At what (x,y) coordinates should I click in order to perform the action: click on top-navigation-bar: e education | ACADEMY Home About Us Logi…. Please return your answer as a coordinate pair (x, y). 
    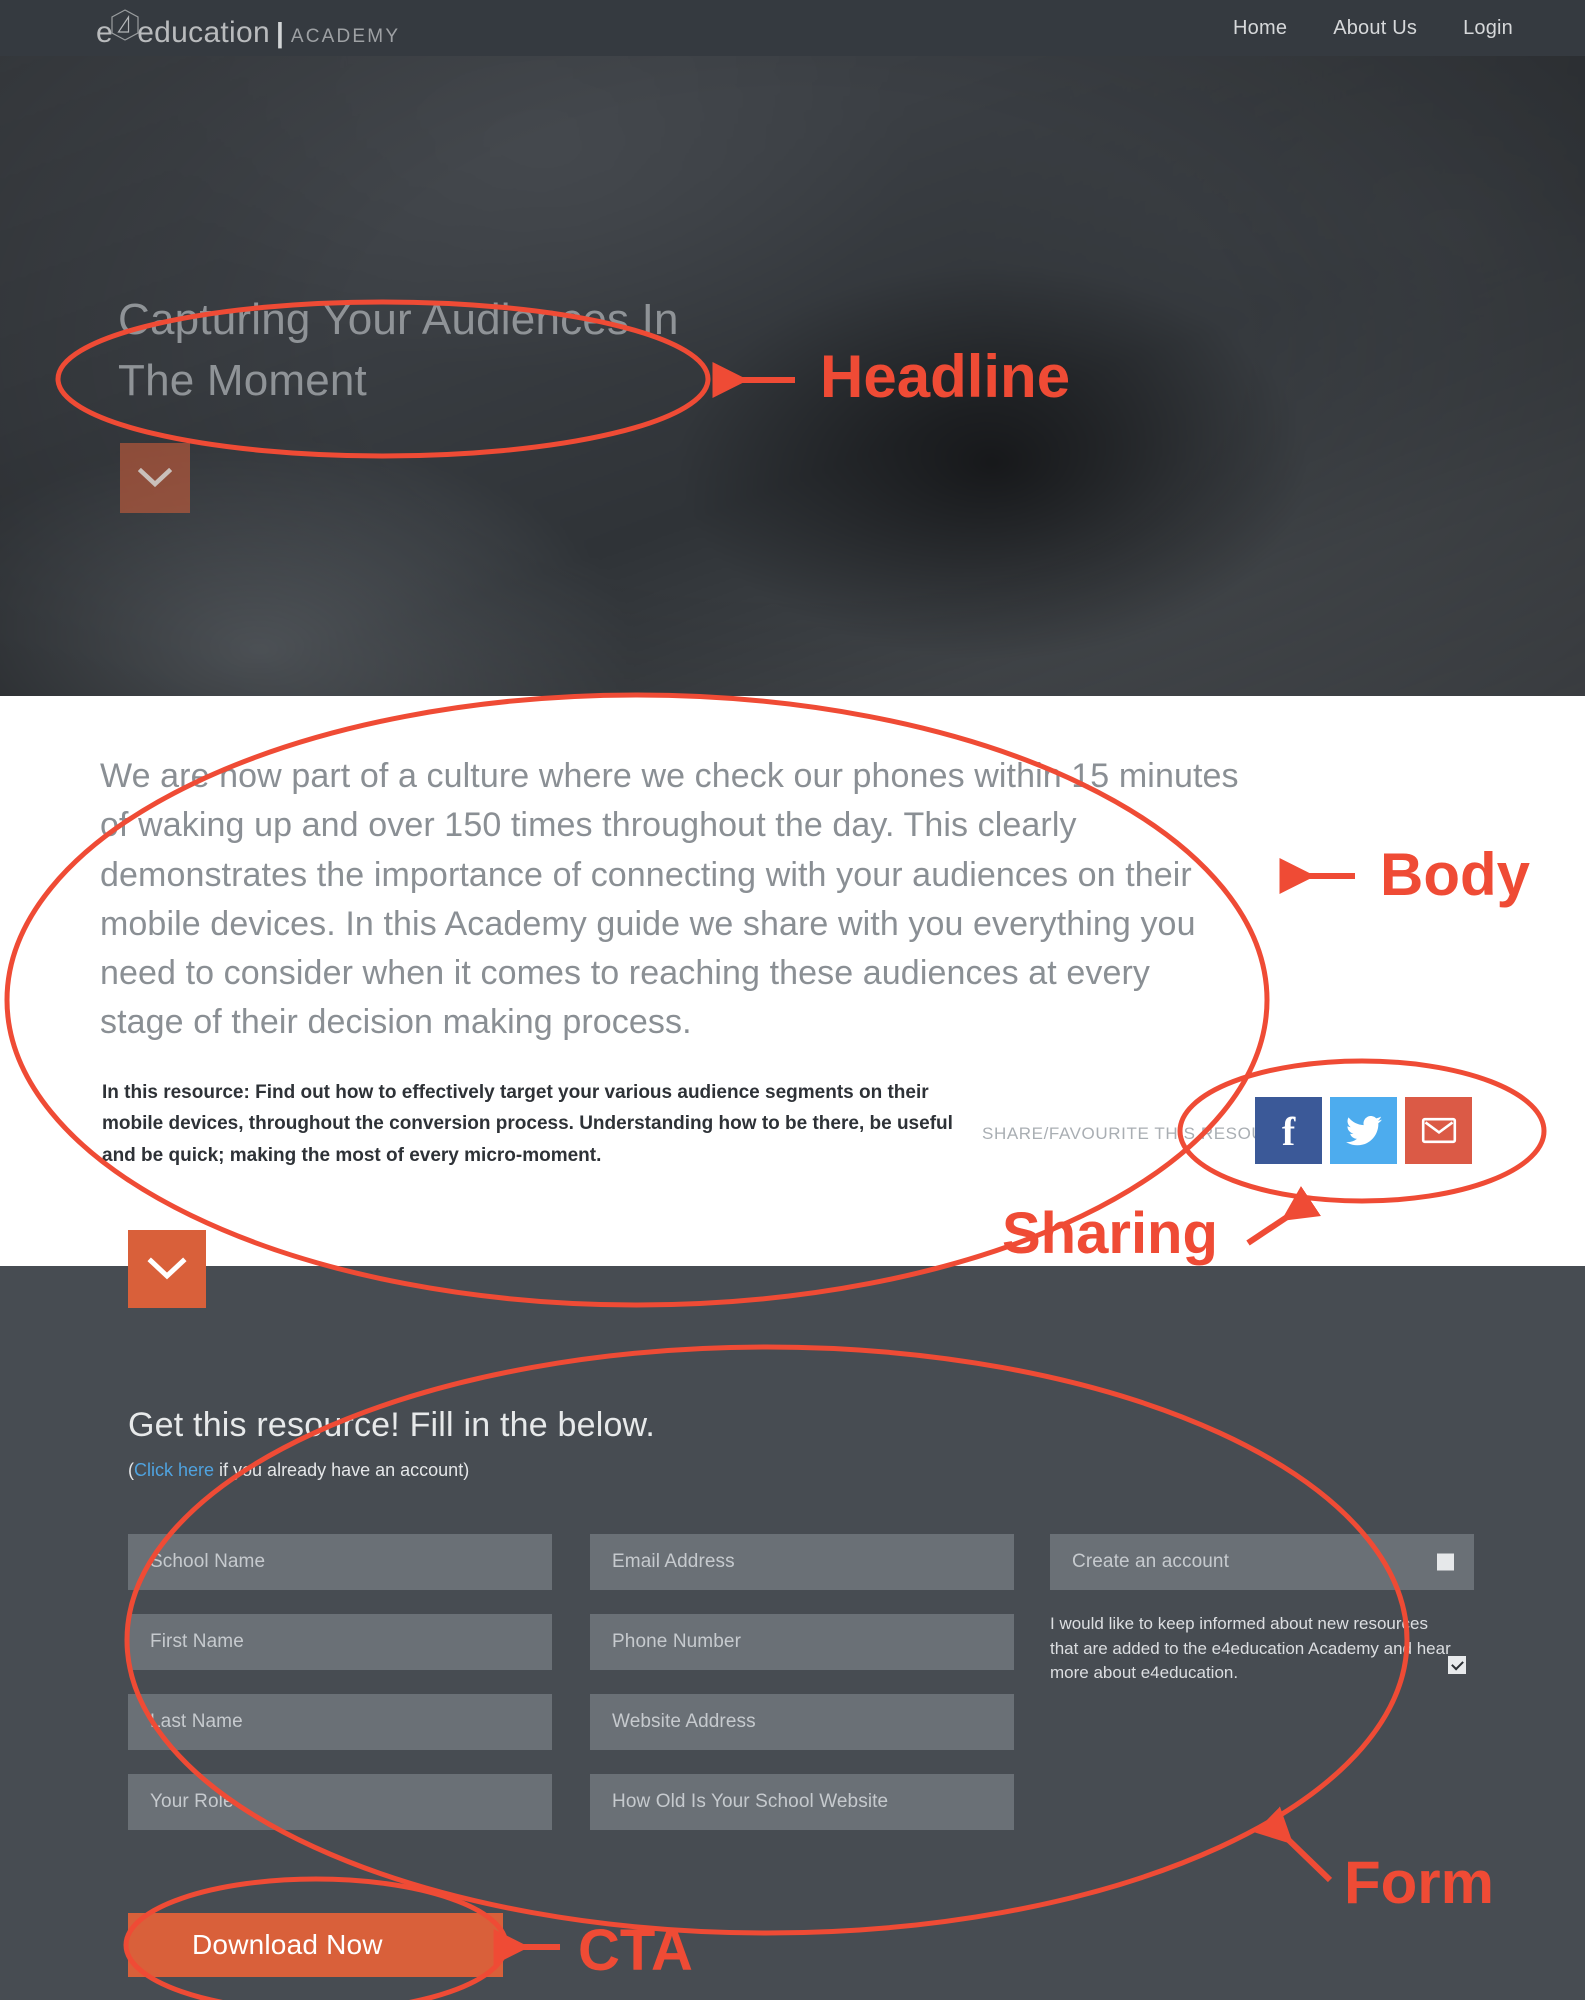
    Looking at the image, I should click on (792, 28).